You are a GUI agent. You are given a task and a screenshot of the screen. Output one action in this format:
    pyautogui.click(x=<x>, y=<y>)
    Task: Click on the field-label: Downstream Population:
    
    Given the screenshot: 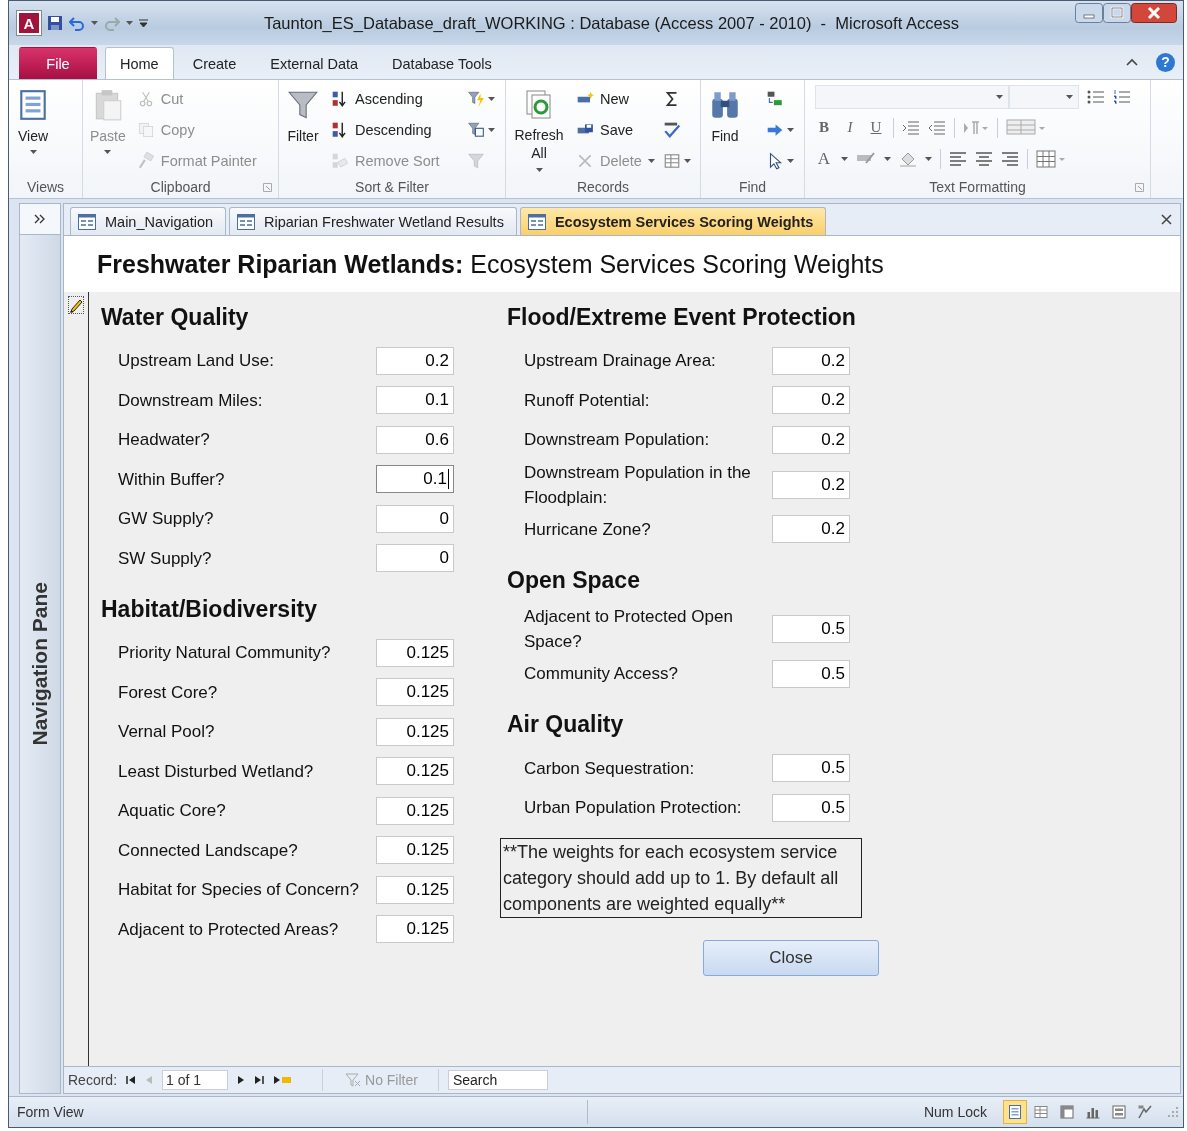 What is the action you would take?
    pyautogui.click(x=617, y=440)
    